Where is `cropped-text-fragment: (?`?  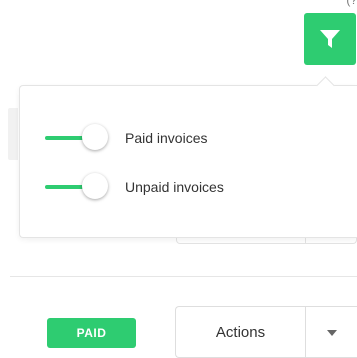 cropped-text-fragment: (? is located at coordinates (351, 3).